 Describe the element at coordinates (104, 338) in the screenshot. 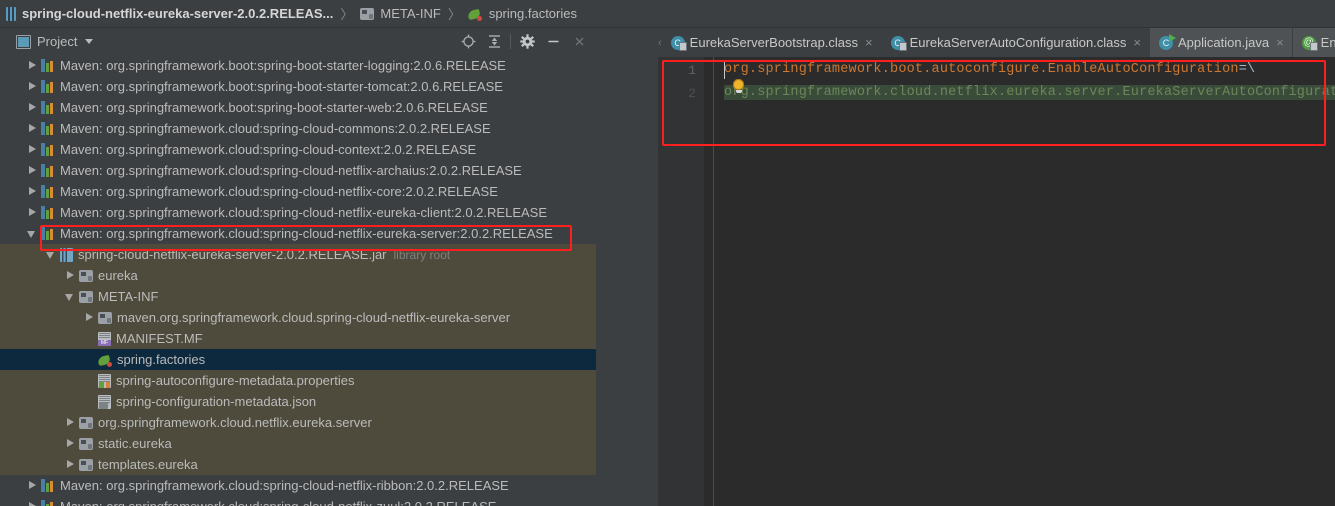

I see `manifest-icon` at that location.